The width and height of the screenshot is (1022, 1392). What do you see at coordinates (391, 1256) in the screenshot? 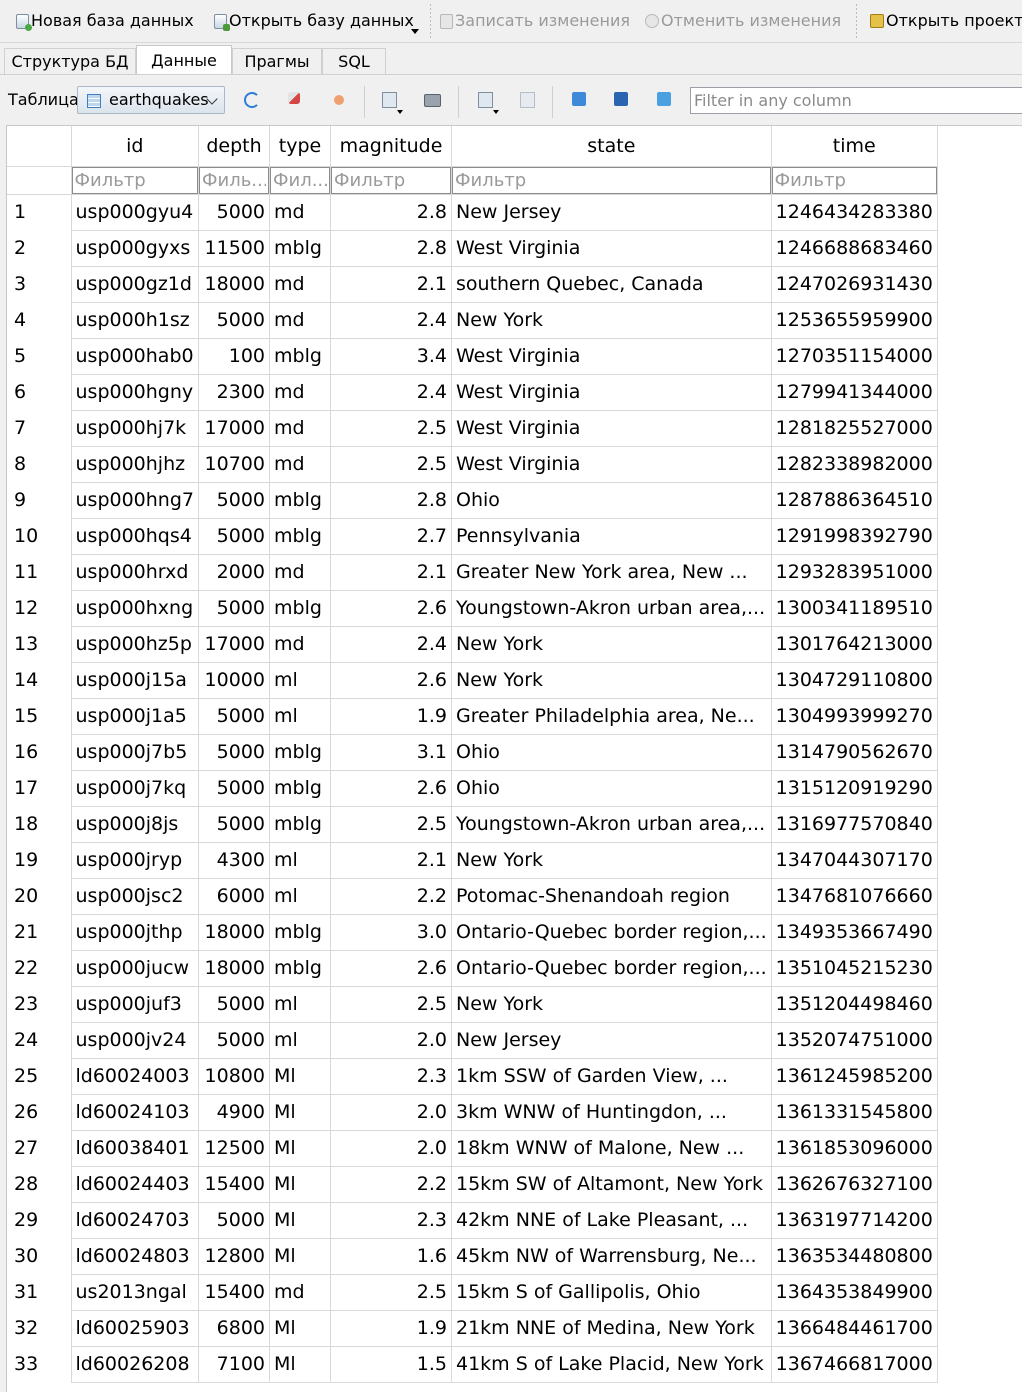
I see `cell-magnitude: 1.6` at bounding box center [391, 1256].